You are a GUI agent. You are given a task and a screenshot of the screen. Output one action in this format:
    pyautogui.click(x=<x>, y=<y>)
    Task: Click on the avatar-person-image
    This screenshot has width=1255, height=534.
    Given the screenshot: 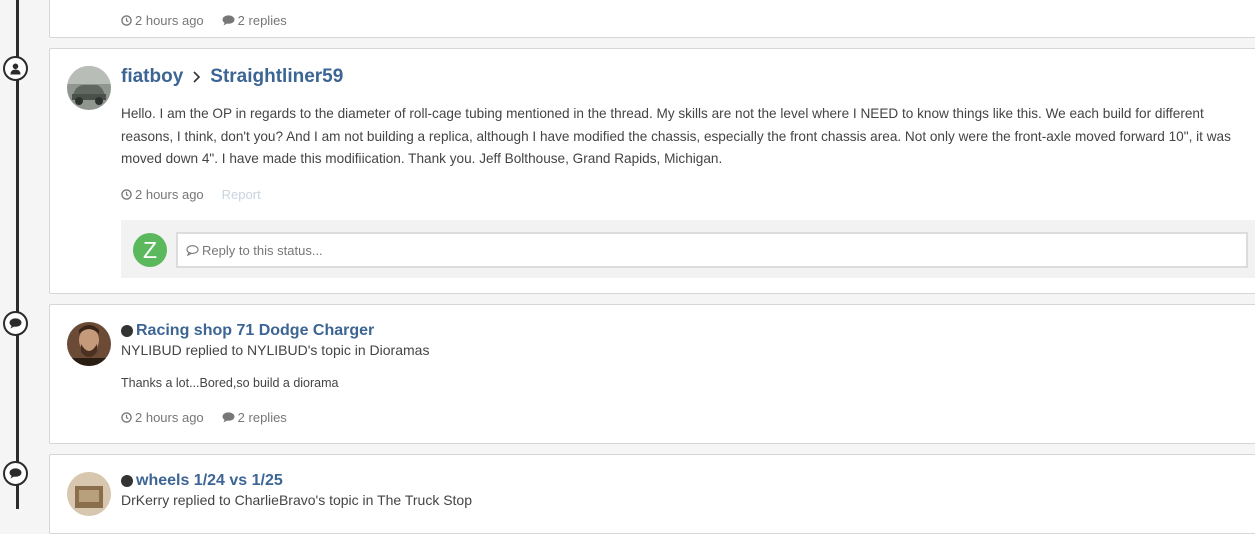 What is the action you would take?
    pyautogui.click(x=89, y=344)
    